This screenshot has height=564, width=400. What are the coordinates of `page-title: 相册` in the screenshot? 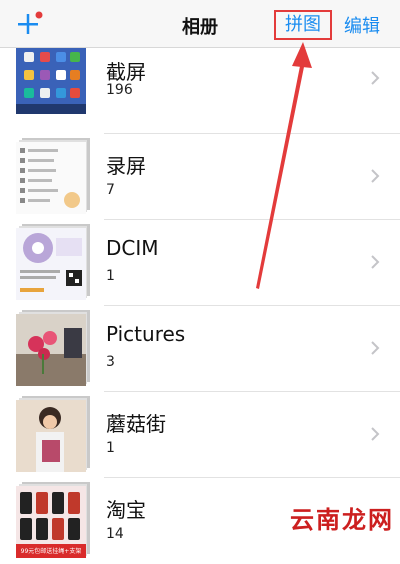 It's located at (200, 27).